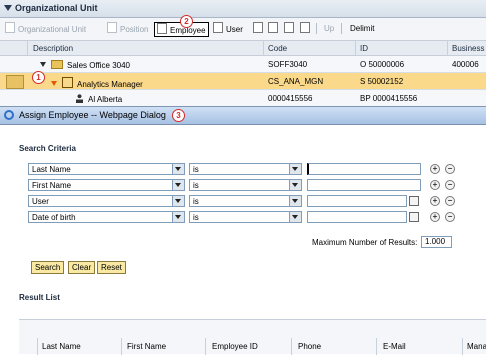 Image resolution: width=486 pixels, height=355 pixels. What do you see at coordinates (296, 81) in the screenshot?
I see `row-code: CS_ANA_MGN` at bounding box center [296, 81].